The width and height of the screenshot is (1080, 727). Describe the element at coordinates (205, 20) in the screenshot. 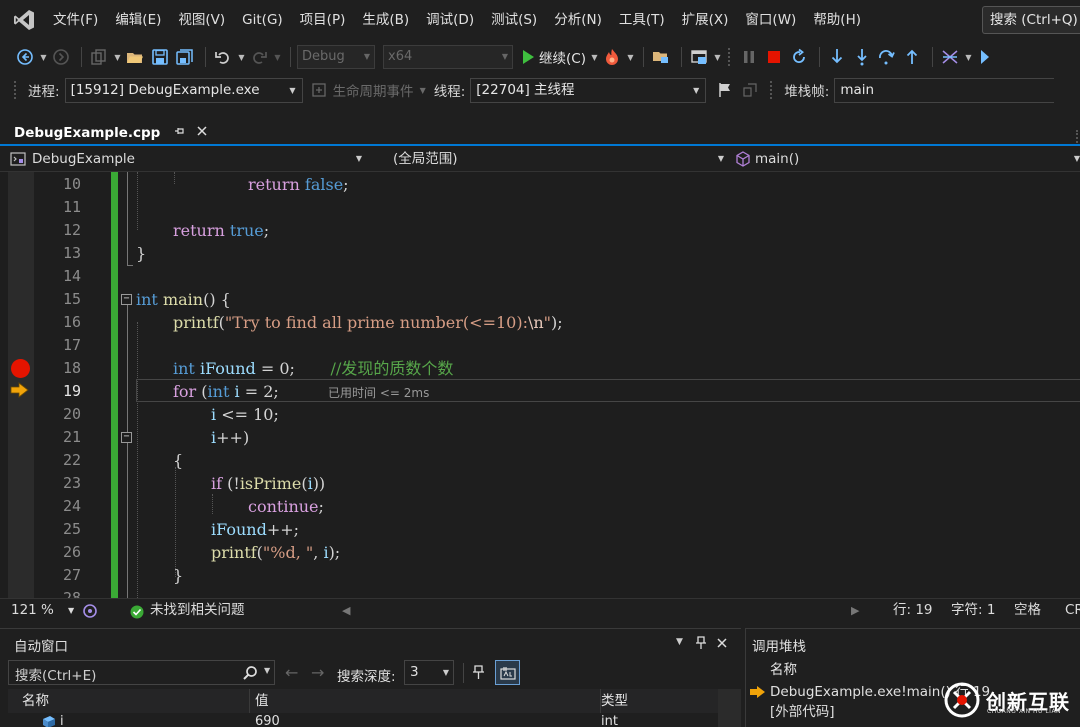

I see `menu-view: 视图(V)` at that location.